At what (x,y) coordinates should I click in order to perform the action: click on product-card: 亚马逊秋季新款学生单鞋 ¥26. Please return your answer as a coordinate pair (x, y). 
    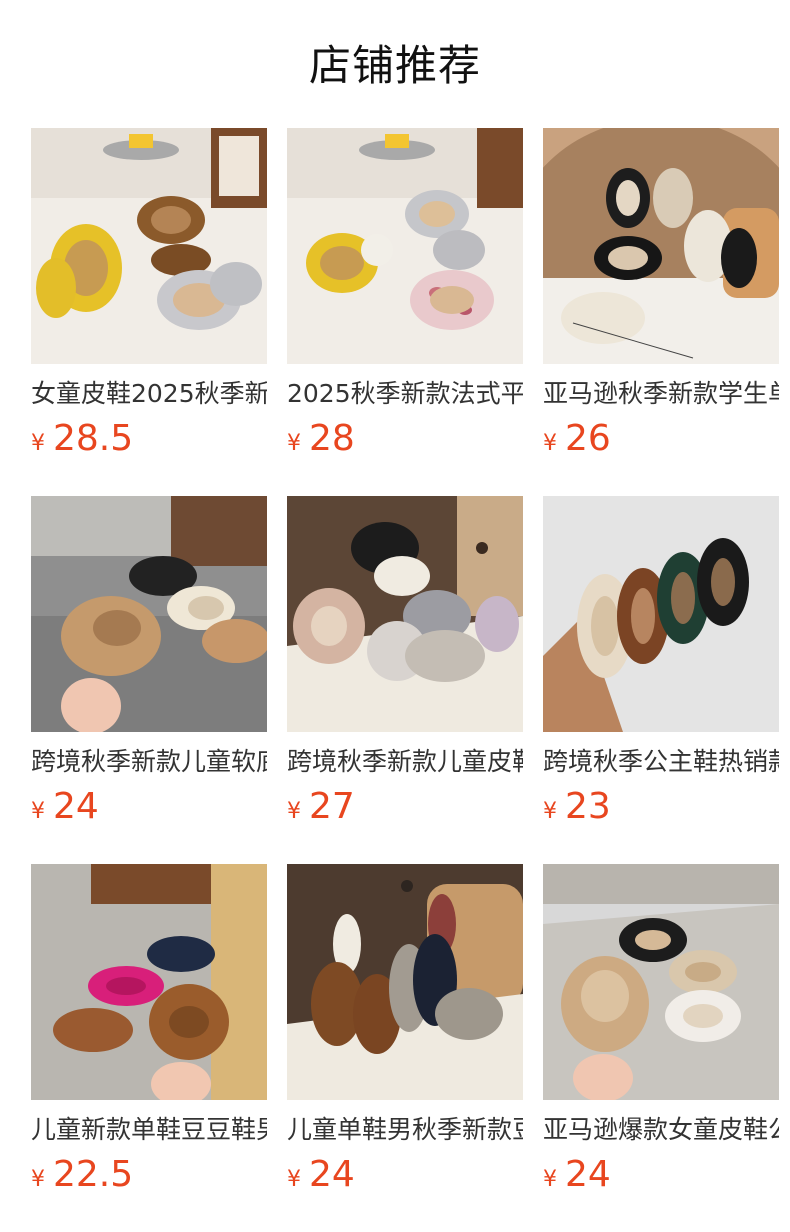
    Looking at the image, I should click on (661, 312).